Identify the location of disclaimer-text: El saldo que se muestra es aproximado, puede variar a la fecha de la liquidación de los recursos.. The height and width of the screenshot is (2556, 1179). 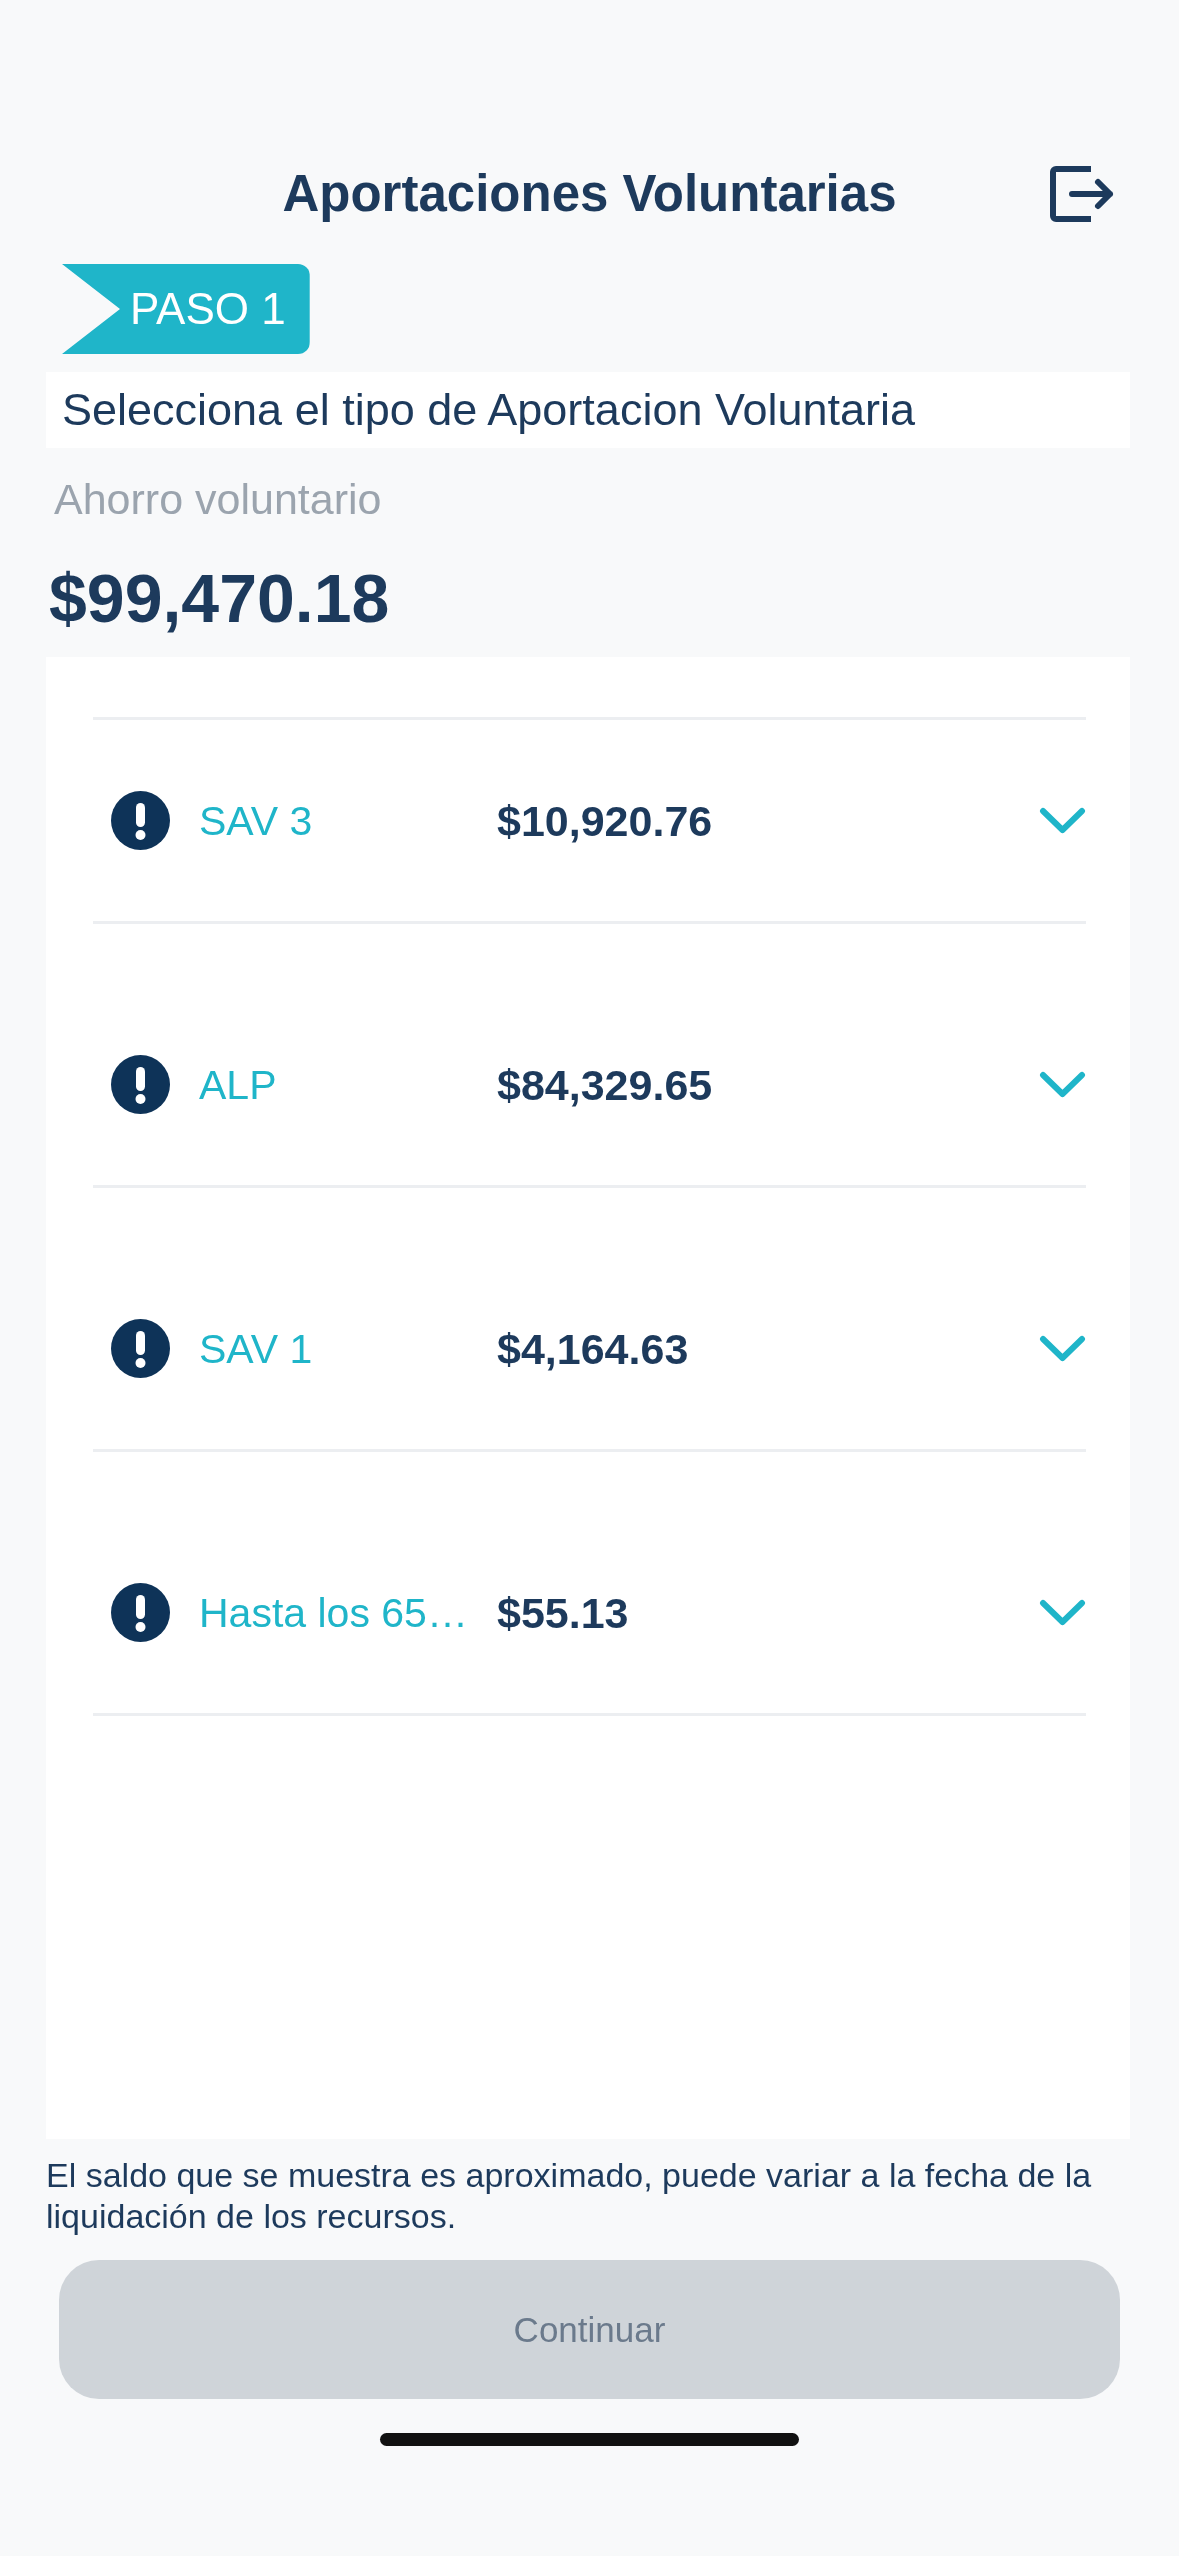
(569, 2196).